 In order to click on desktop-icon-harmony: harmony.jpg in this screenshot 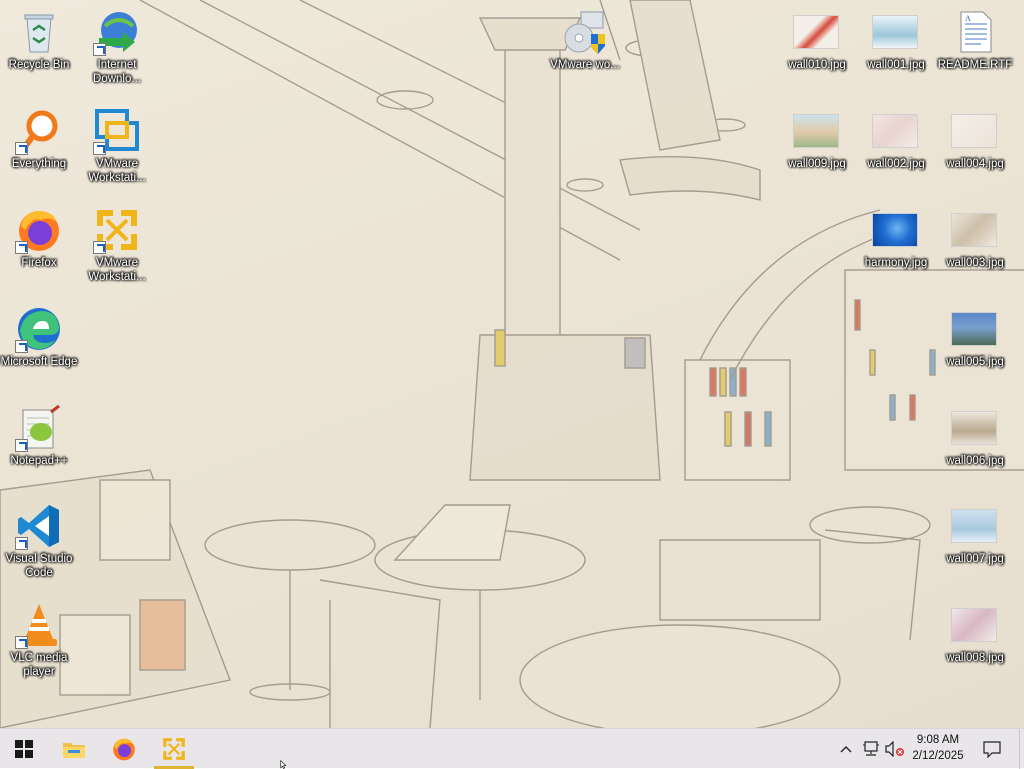, I will do `click(896, 238)`.